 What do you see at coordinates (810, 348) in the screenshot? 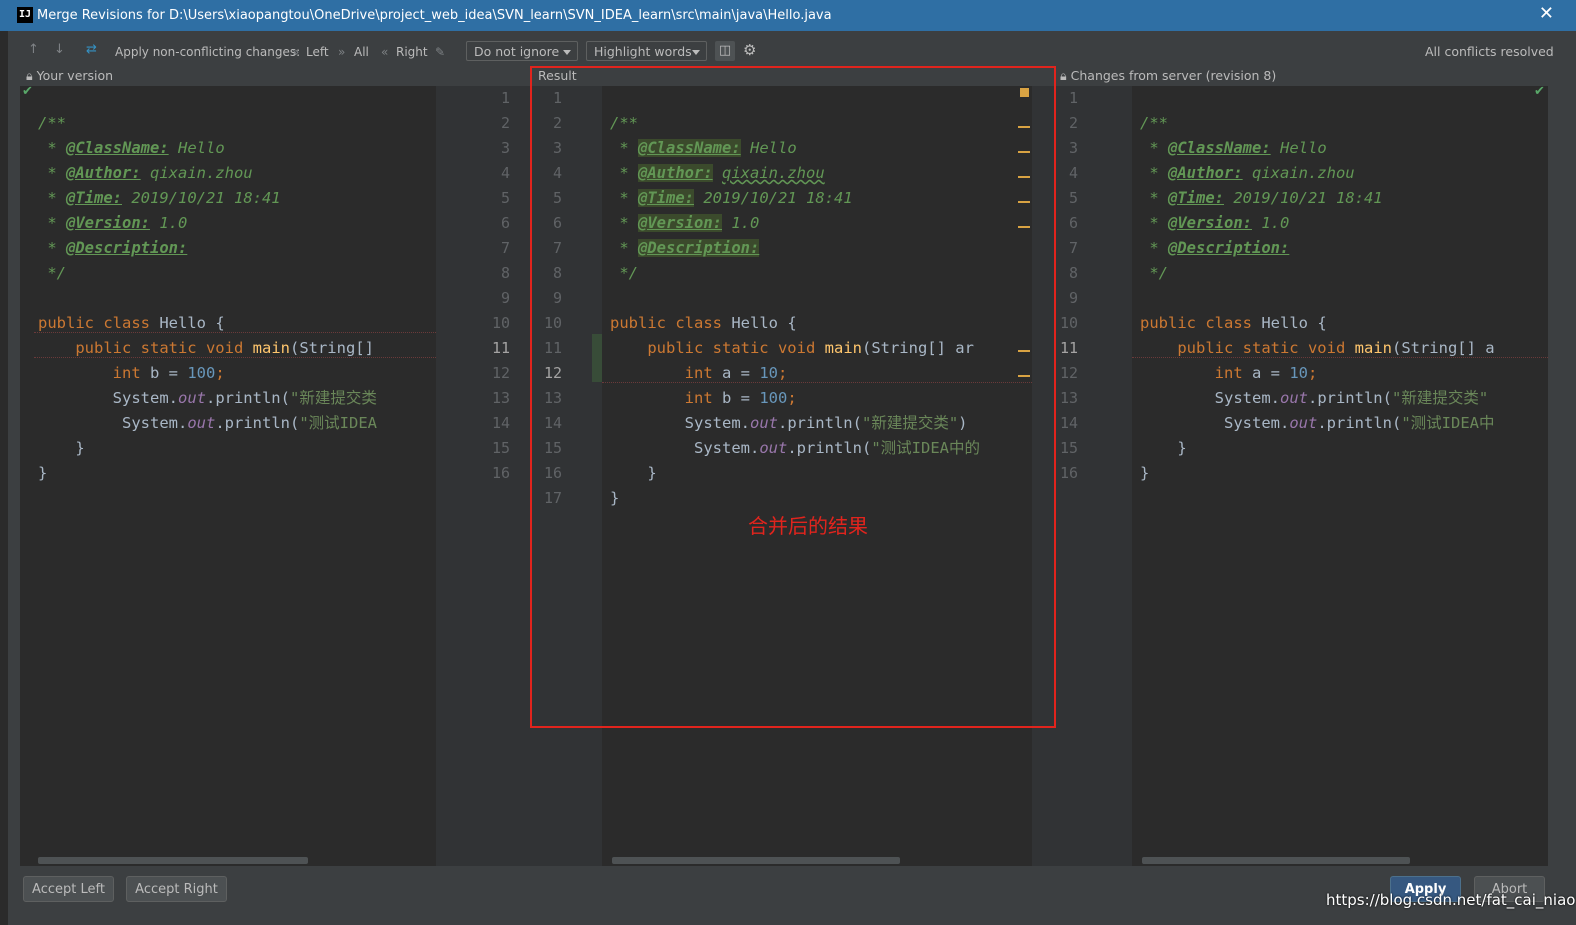
I see `code-line: public static void main(String[] ar` at bounding box center [810, 348].